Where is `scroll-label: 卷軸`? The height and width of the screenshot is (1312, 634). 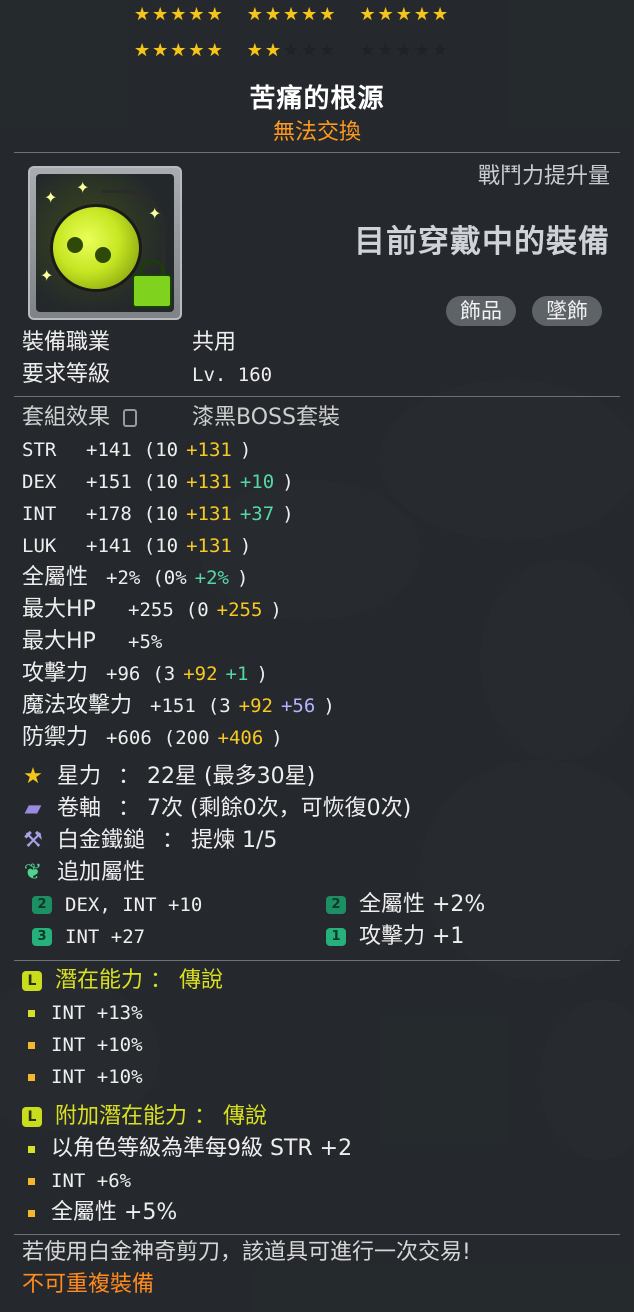
scroll-label: 卷軸 is located at coordinates (79, 808).